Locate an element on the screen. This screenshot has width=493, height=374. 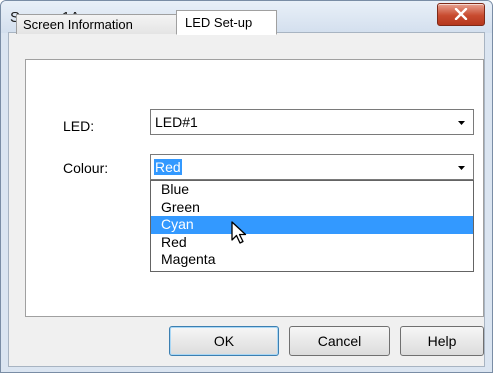
dropdown-option-magenta: Magenta is located at coordinates (312, 260).